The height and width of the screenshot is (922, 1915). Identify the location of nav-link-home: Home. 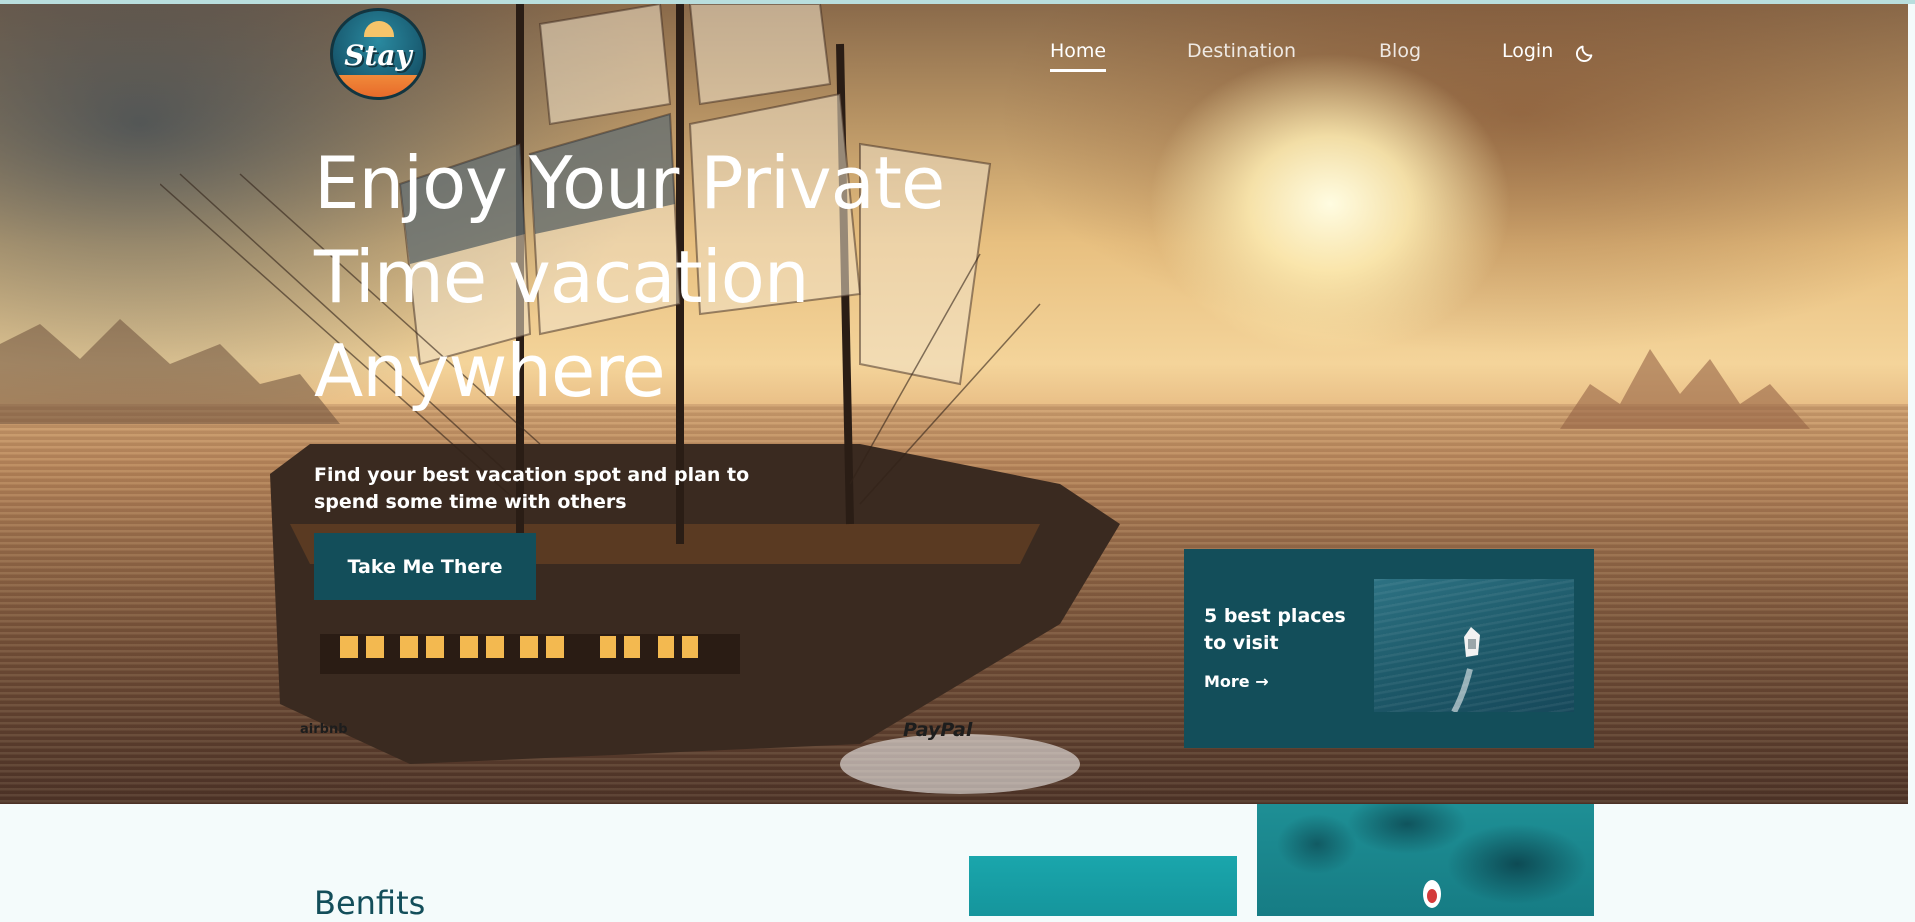
(1078, 56).